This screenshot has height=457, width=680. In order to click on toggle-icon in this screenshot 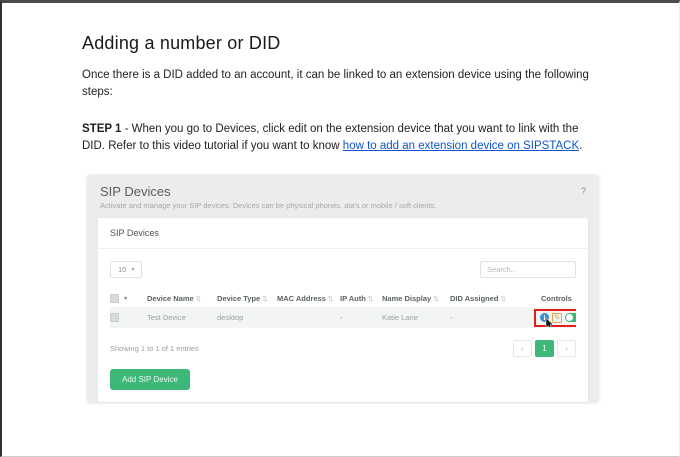, I will do `click(570, 317)`.